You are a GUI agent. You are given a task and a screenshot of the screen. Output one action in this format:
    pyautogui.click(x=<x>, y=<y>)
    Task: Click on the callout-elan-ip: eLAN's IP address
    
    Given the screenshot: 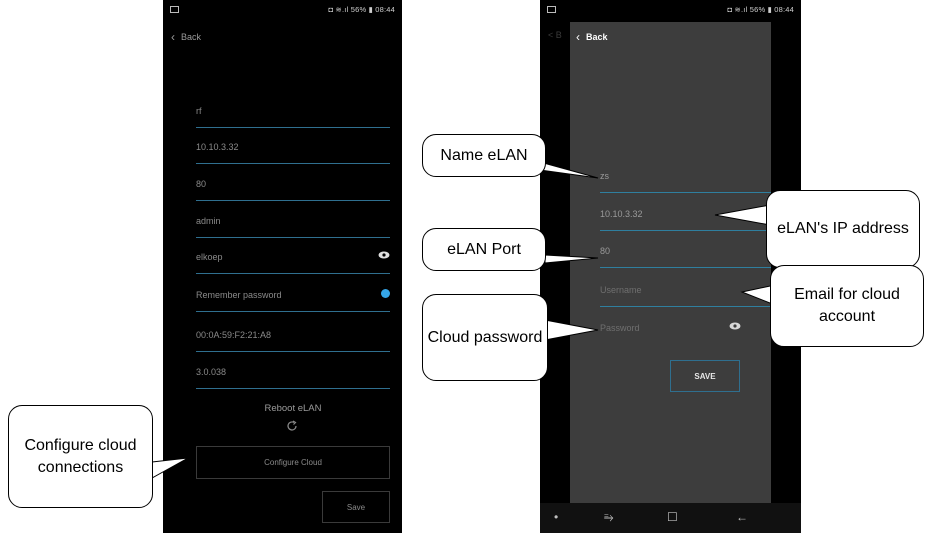 What is the action you would take?
    pyautogui.click(x=843, y=229)
    